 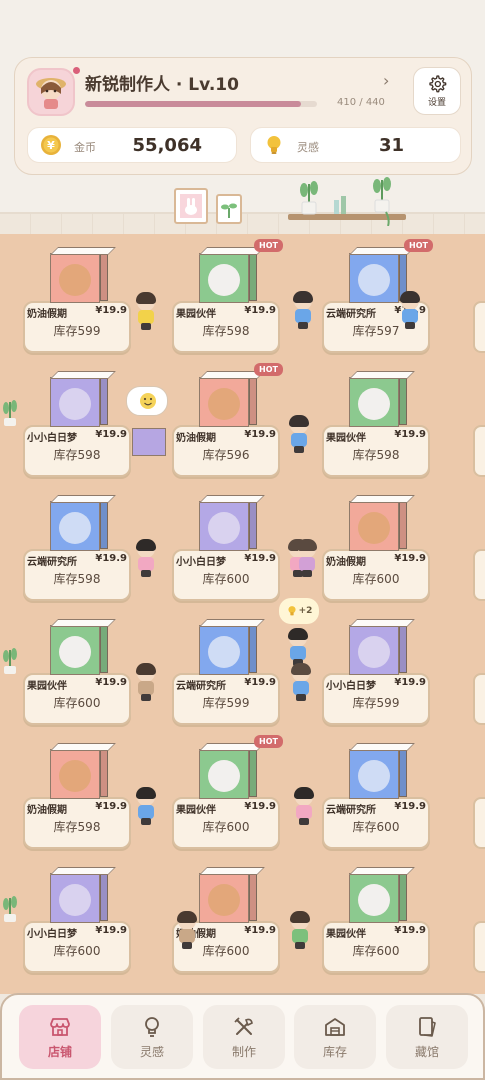 What do you see at coordinates (229, 209) in the screenshot?
I see `wall-frame-sprout` at bounding box center [229, 209].